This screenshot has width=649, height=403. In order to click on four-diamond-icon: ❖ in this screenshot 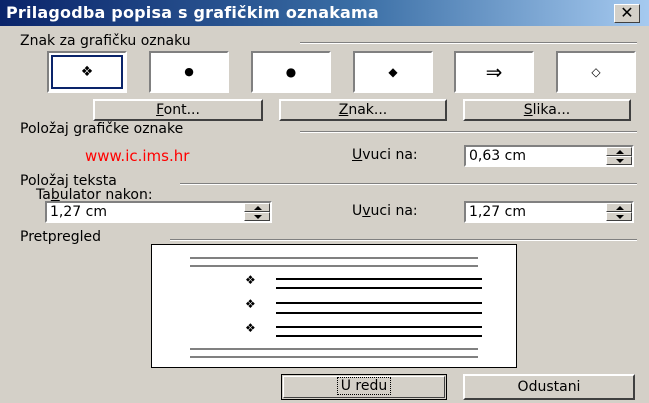, I will do `click(87, 72)`.